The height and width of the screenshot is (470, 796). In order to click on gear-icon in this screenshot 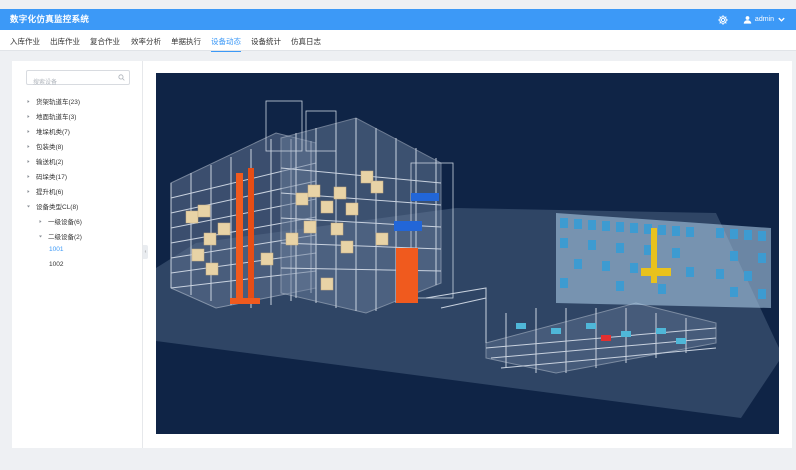, I will do `click(723, 20)`.